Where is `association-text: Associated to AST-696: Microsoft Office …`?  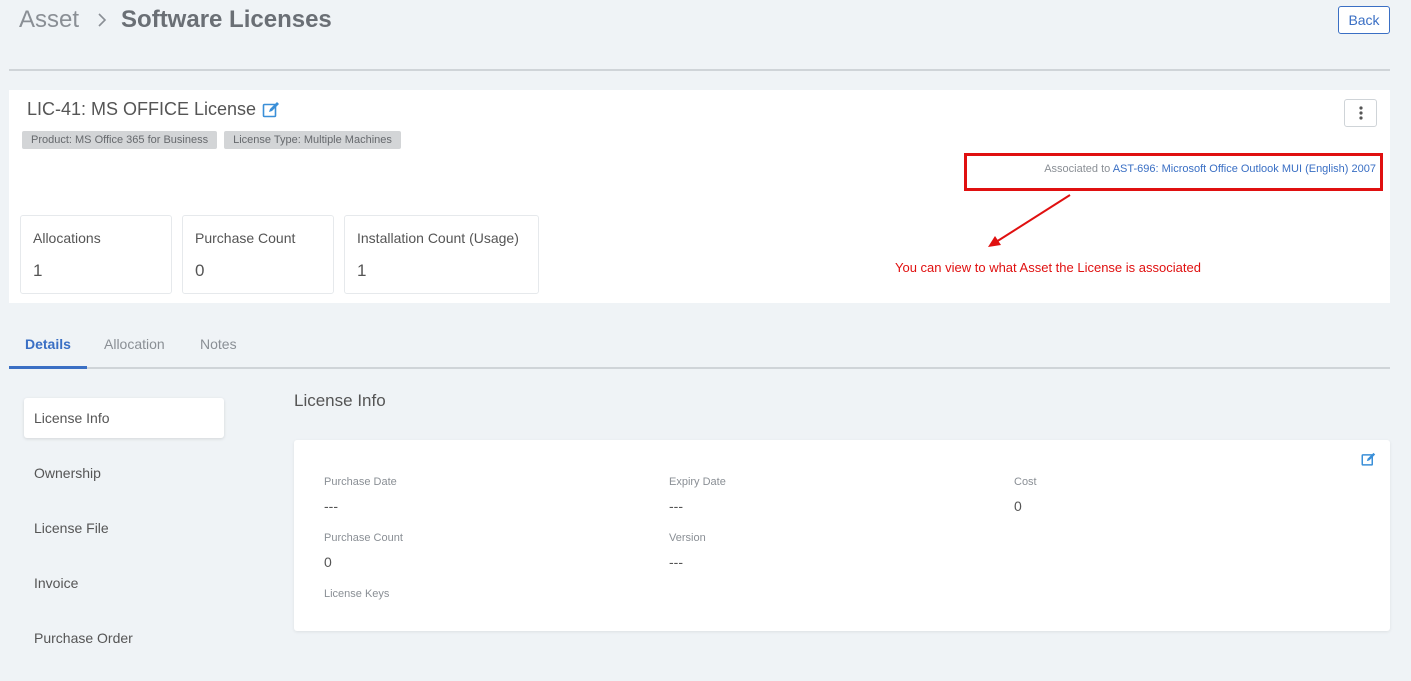 association-text: Associated to AST-696: Microsoft Office … is located at coordinates (1210, 169).